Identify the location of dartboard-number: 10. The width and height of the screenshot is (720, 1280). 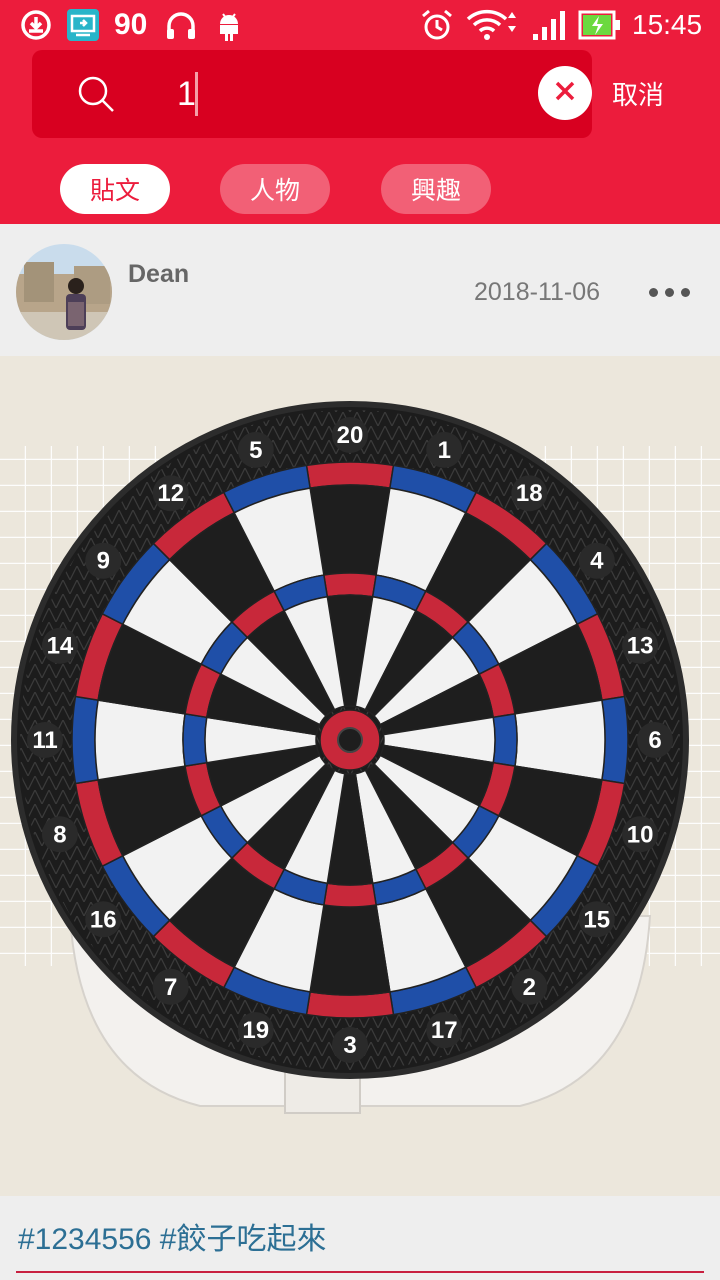
(640, 834).